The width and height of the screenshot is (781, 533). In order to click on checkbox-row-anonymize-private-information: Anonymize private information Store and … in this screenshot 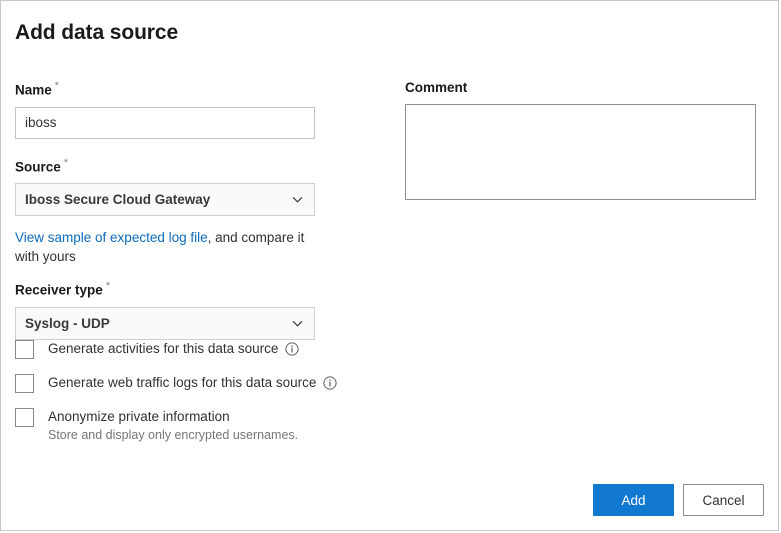, I will do `click(176, 425)`.